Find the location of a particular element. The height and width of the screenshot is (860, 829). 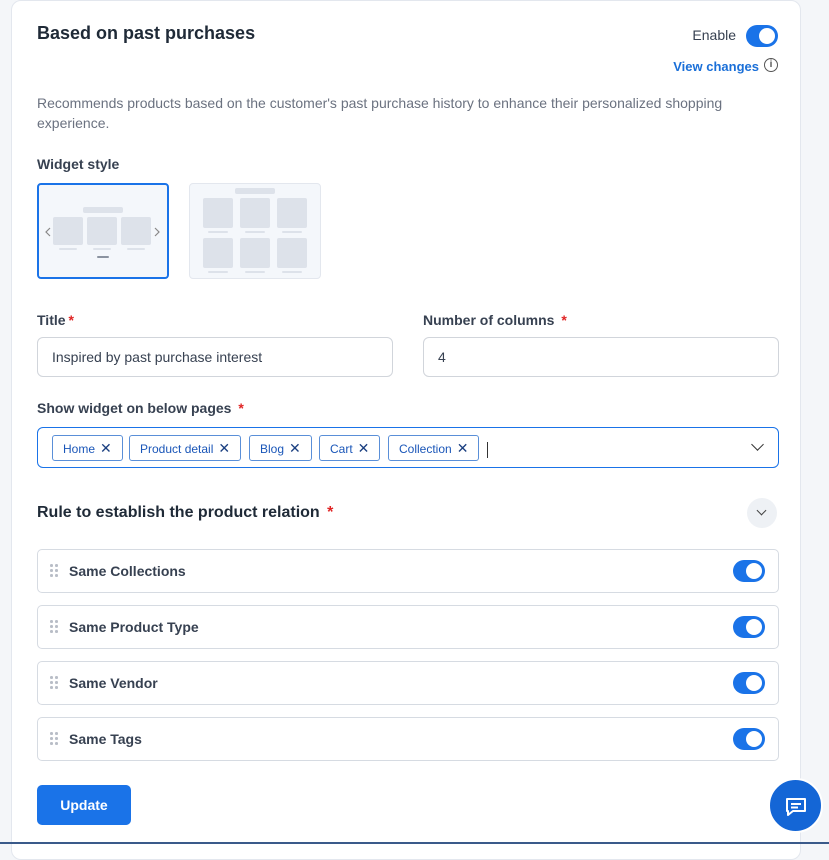

rule-toggle-same-collections is located at coordinates (749, 571).